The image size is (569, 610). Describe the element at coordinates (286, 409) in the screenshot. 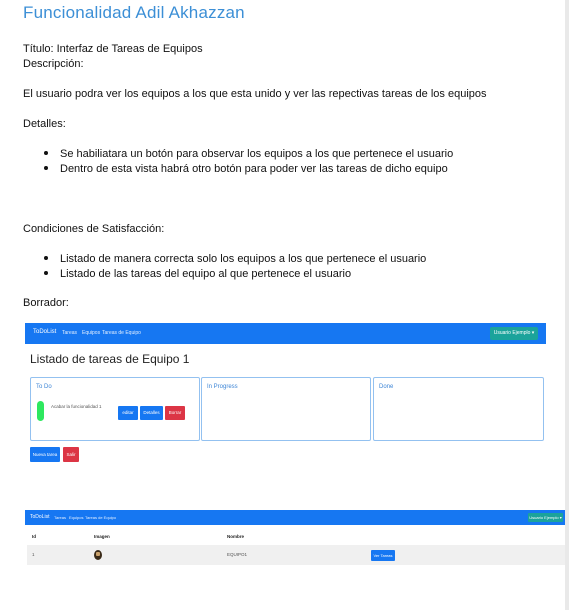

I see `column-in-progress: In Progress` at that location.